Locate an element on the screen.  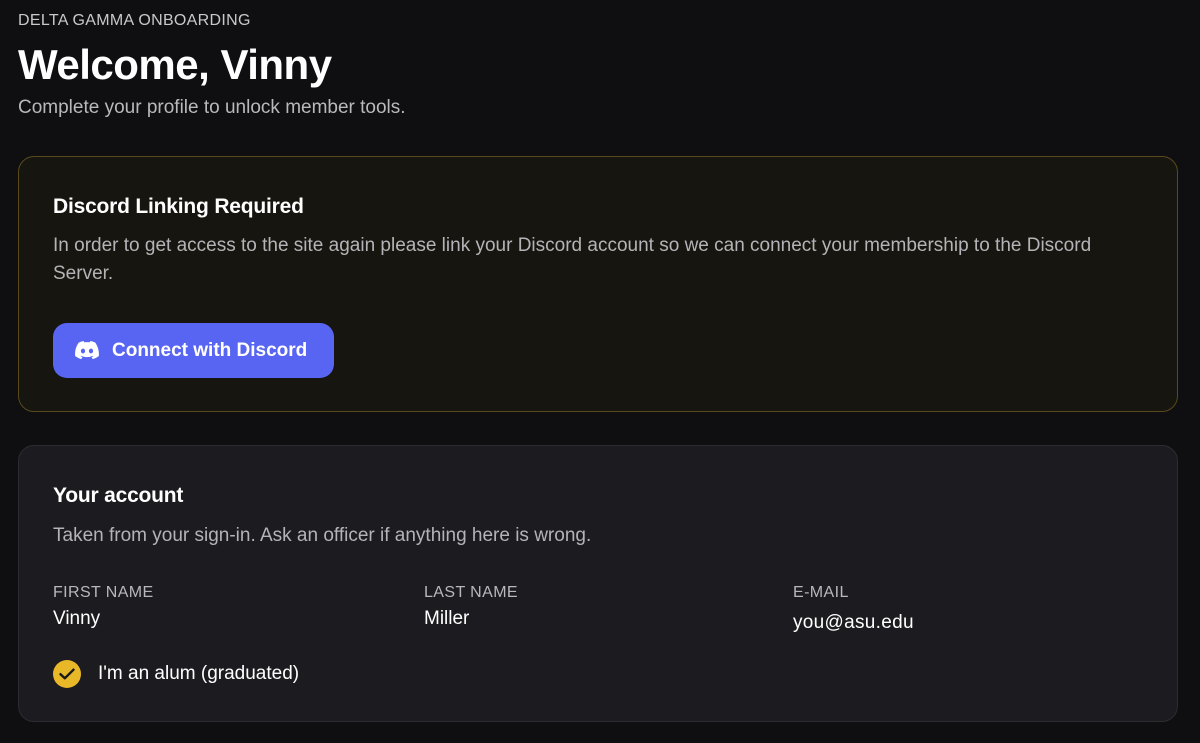
first-name-label: FIRST NAME is located at coordinates (103, 592).